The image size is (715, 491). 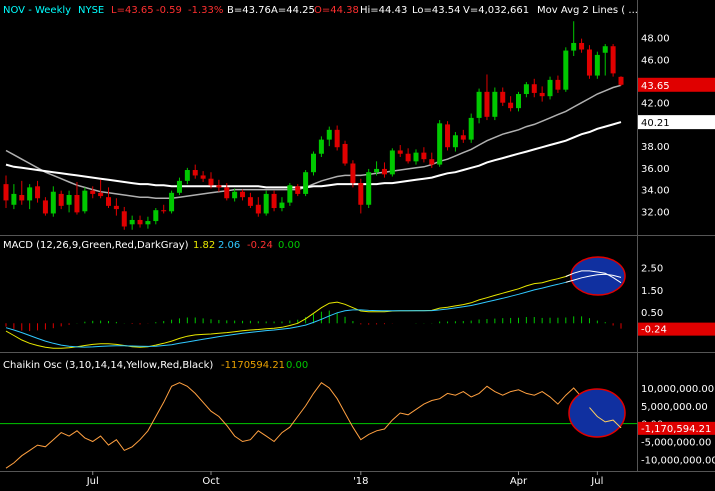 I want to click on header-symbol: NOV - Weekly, so click(x=37, y=10).